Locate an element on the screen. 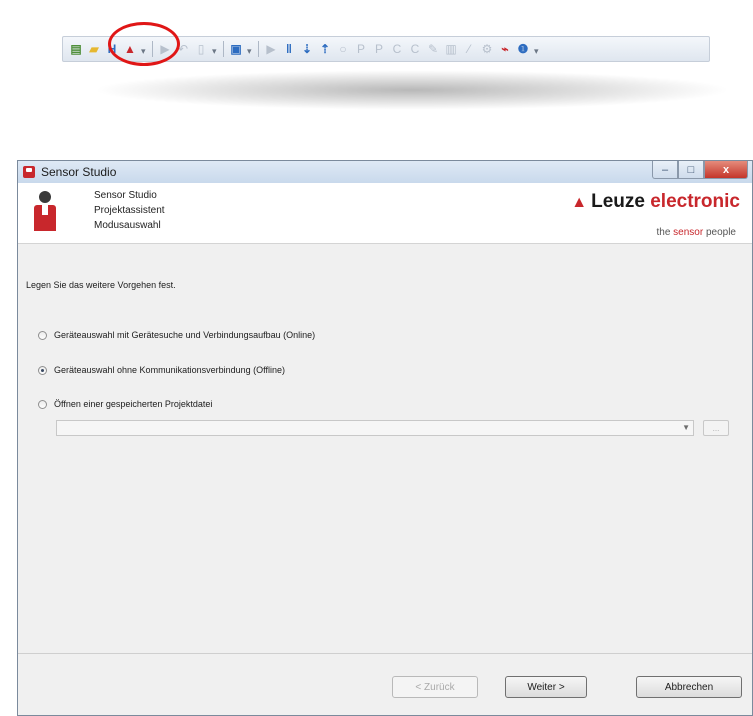 The image size is (753, 716). window-title: Sensor Studio is located at coordinates (79, 172).